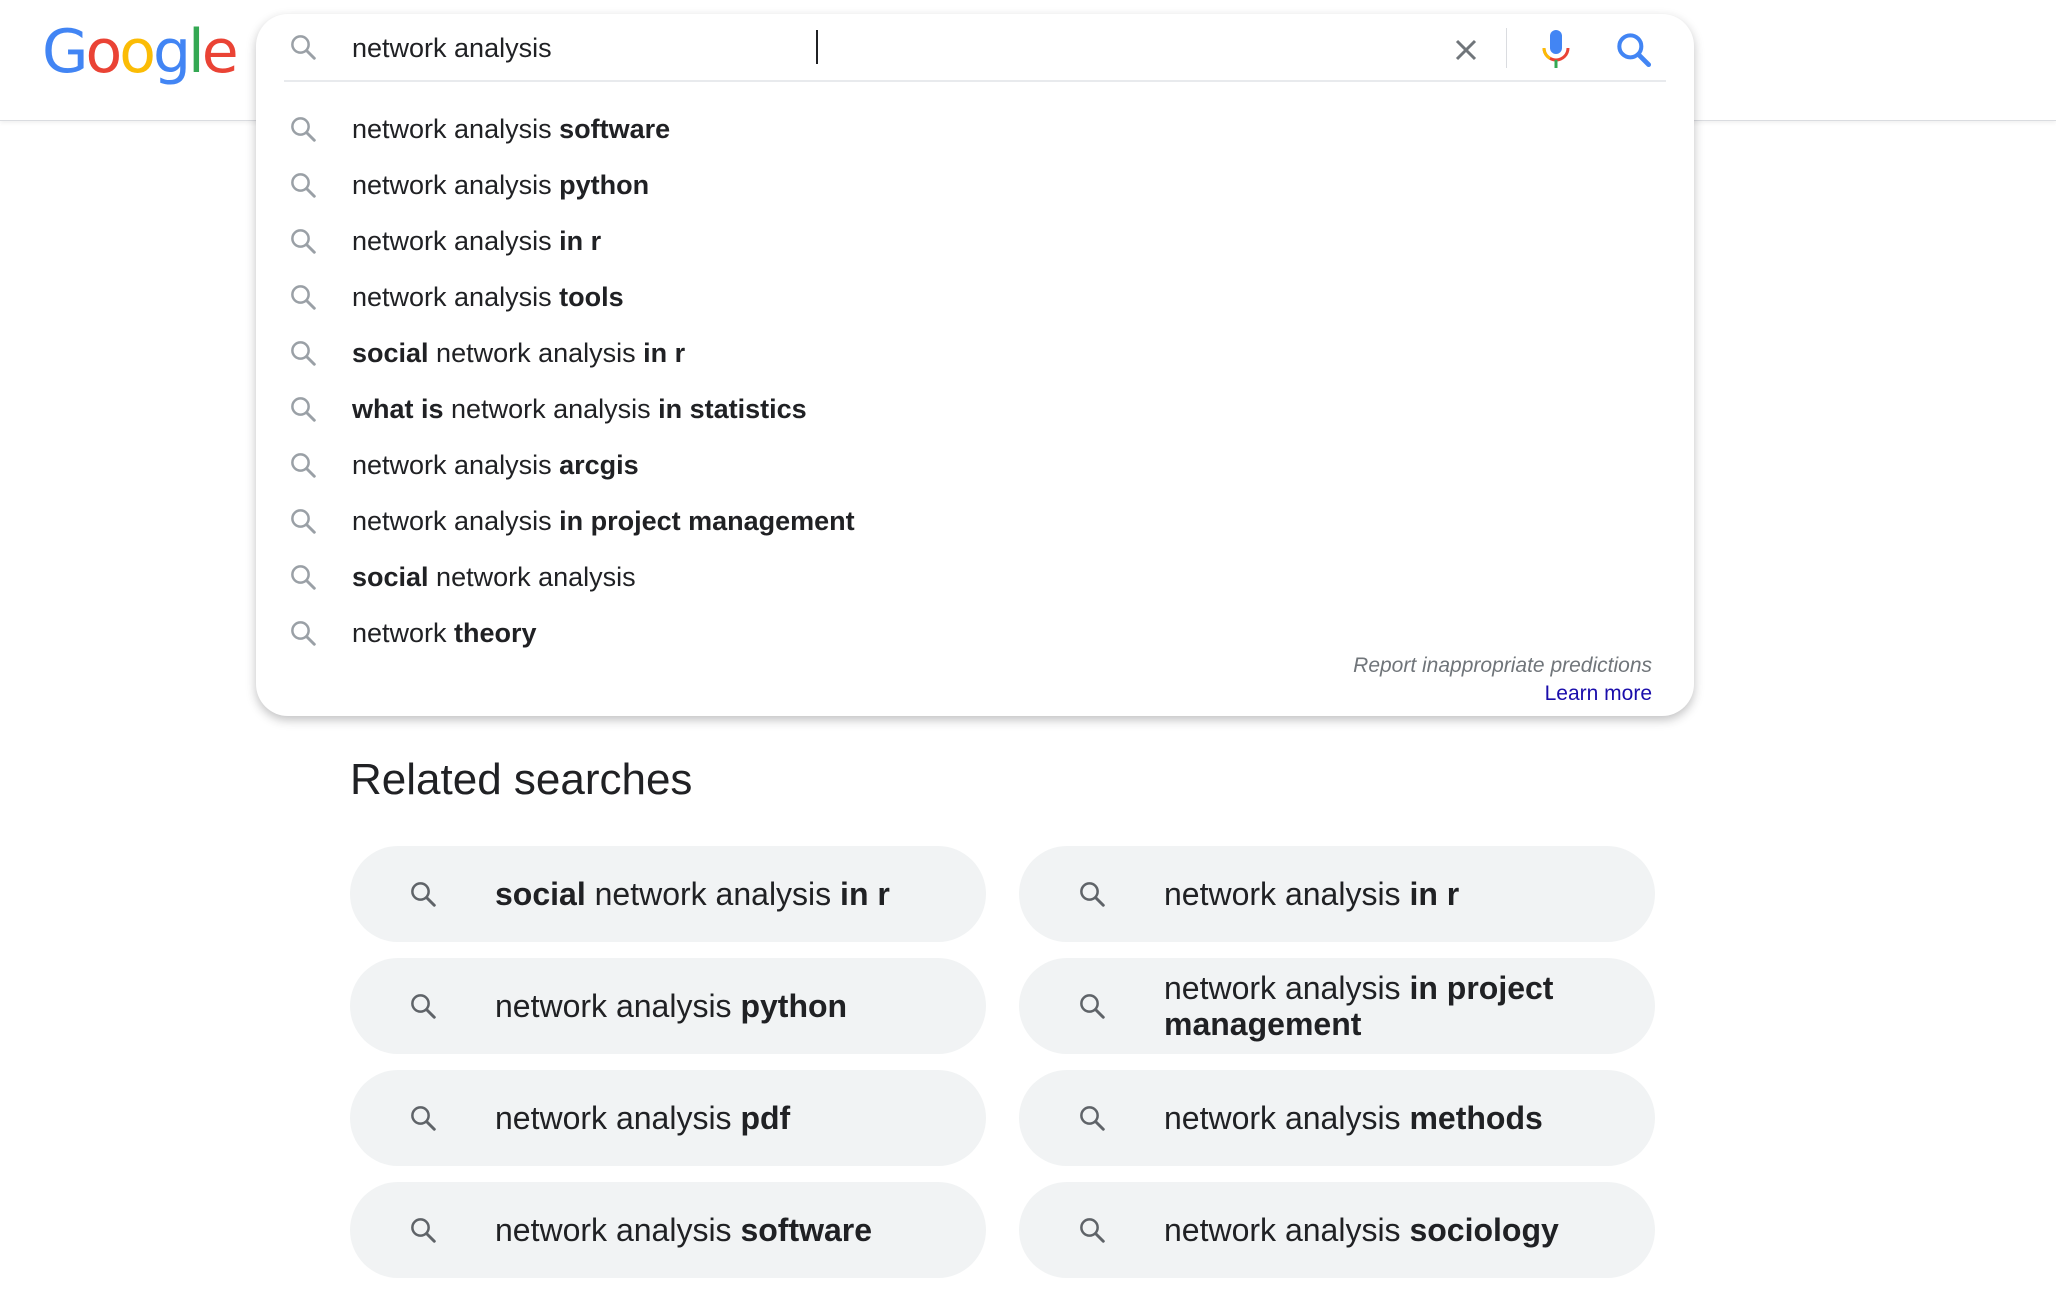 This screenshot has height=1314, width=2056. Describe the element at coordinates (220, 52) in the screenshot. I see `logo-letter: e` at that location.